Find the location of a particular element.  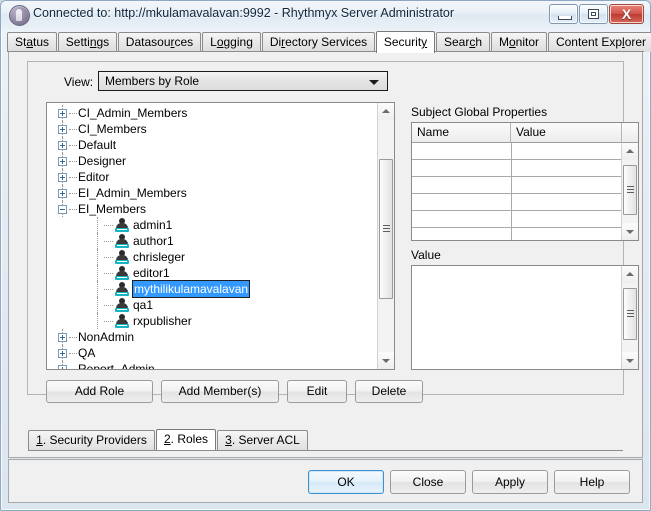

value-scrollbar is located at coordinates (629, 317).